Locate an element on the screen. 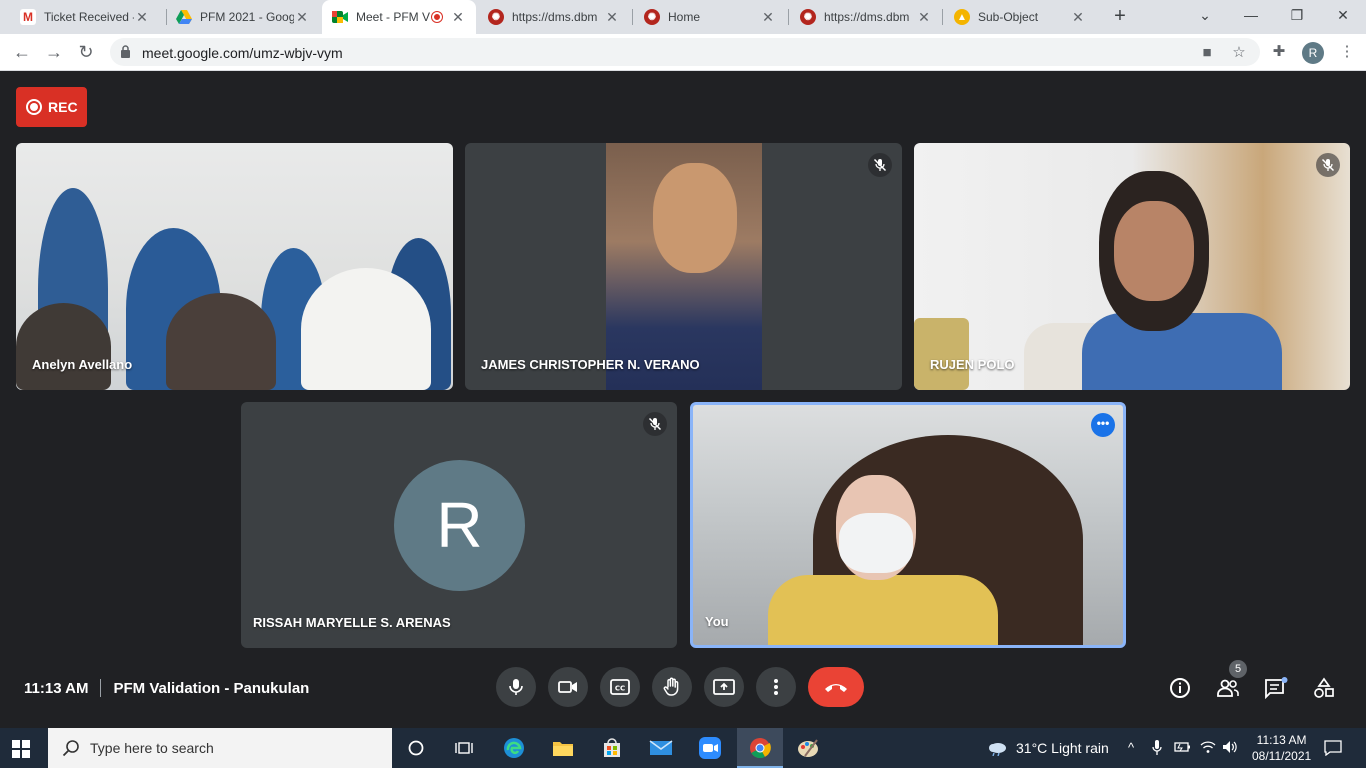  paint-icon is located at coordinates (808, 748).